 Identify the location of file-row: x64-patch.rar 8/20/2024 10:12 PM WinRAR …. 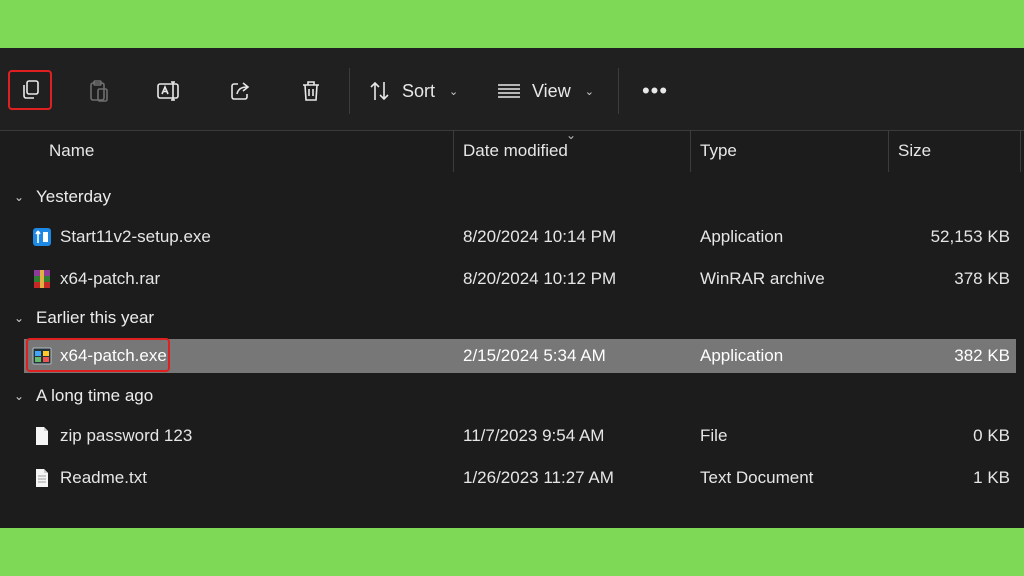
(520, 279).